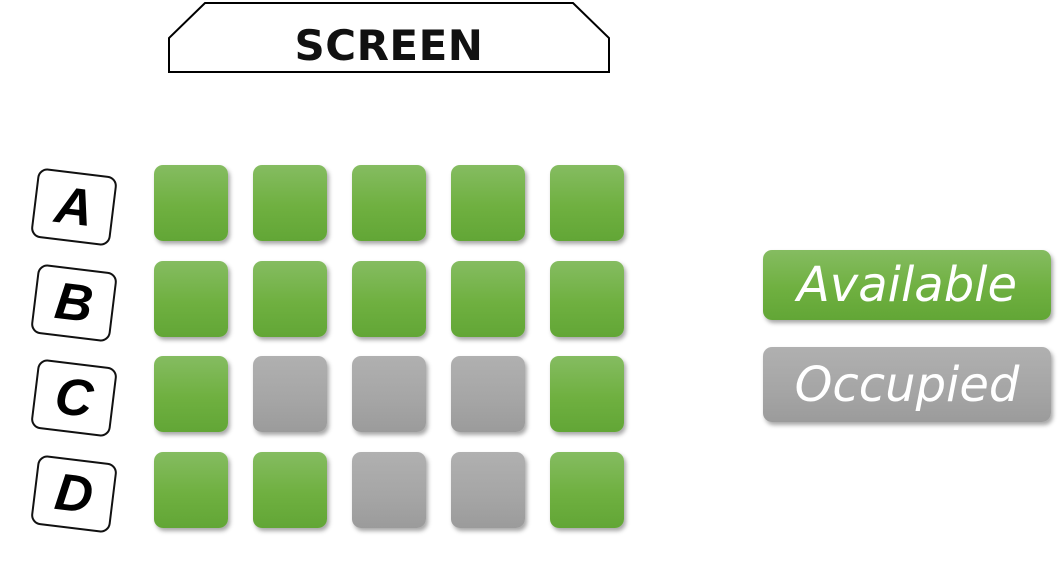 This screenshot has width=1061, height=587. Describe the element at coordinates (587, 394) in the screenshot. I see `seat-c5` at that location.